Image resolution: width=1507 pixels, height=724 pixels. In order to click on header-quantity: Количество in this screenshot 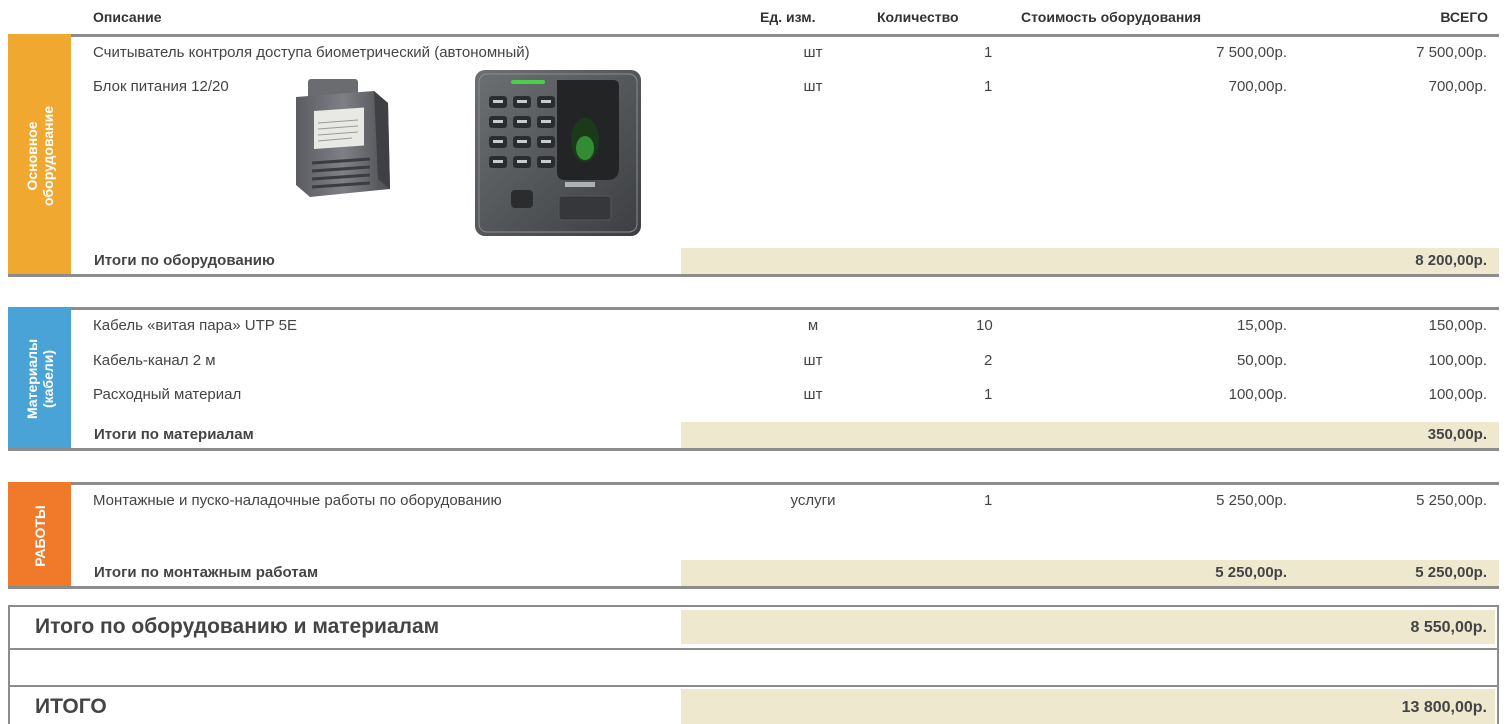, I will do `click(918, 17)`.